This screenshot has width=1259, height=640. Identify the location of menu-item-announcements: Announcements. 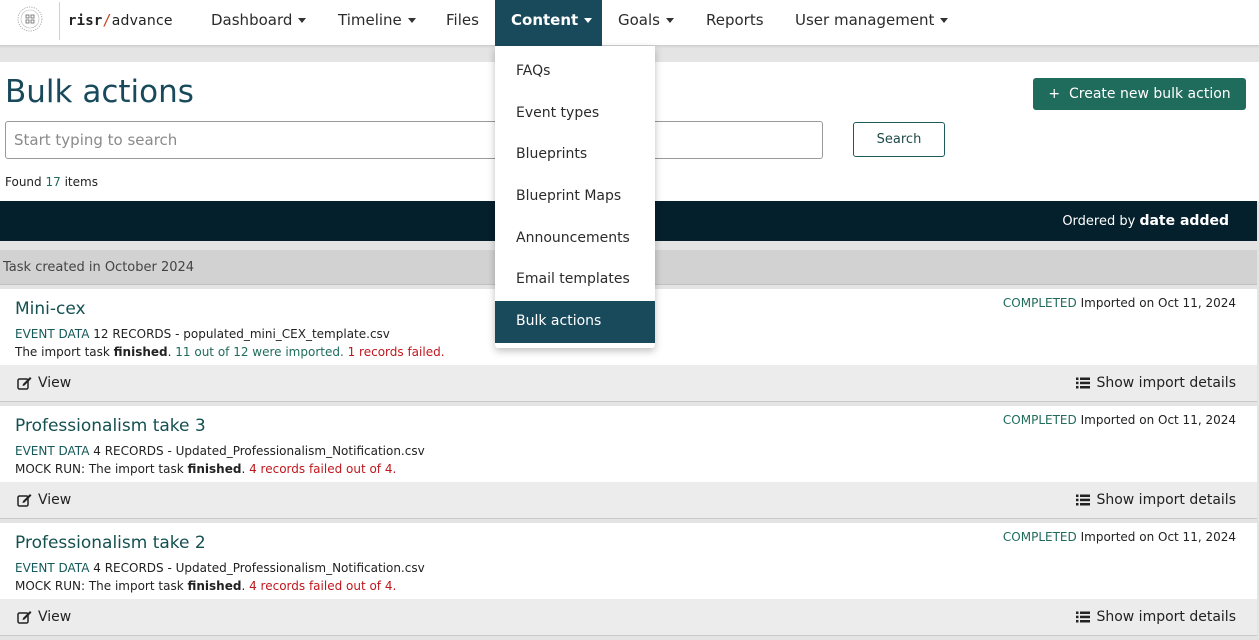
(575, 239).